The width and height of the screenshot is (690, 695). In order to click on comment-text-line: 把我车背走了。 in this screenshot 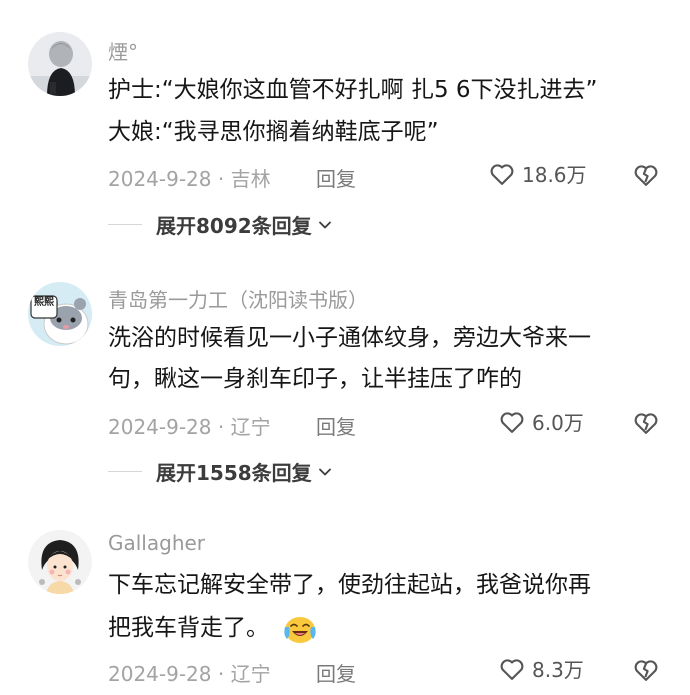, I will do `click(213, 628)`.